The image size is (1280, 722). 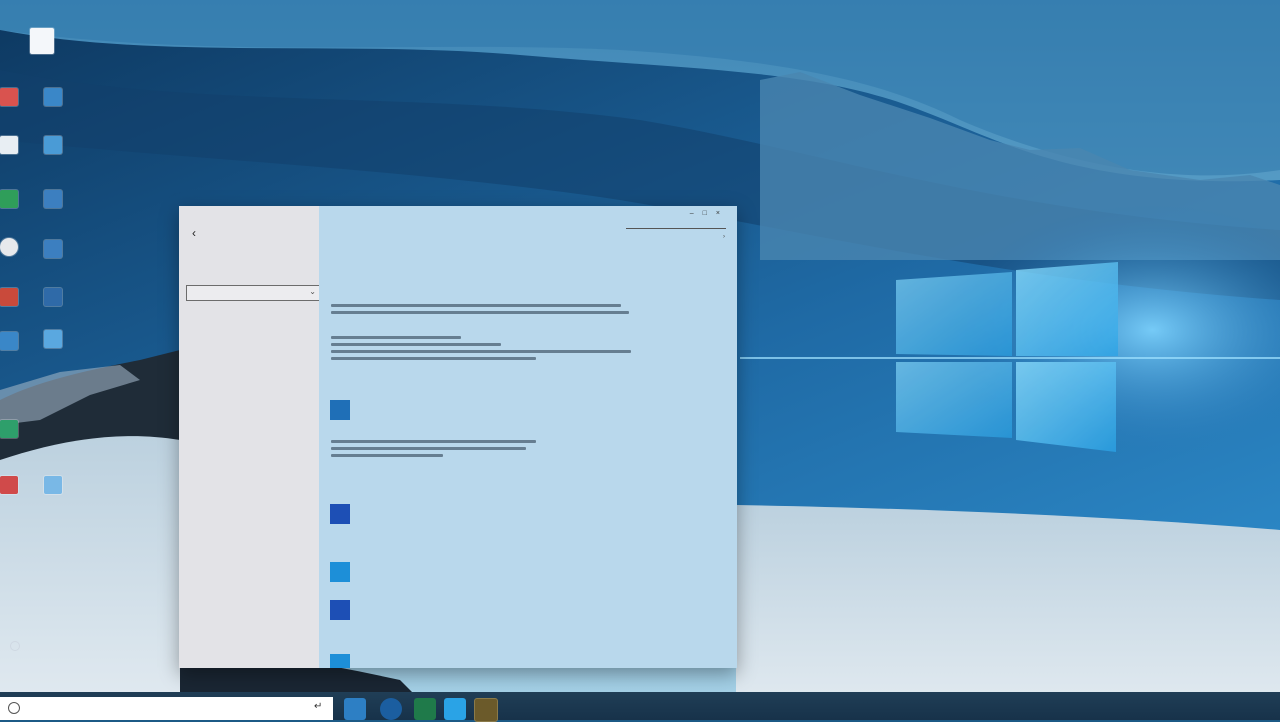 What do you see at coordinates (696, 213) in the screenshot?
I see `minimize-button: –` at bounding box center [696, 213].